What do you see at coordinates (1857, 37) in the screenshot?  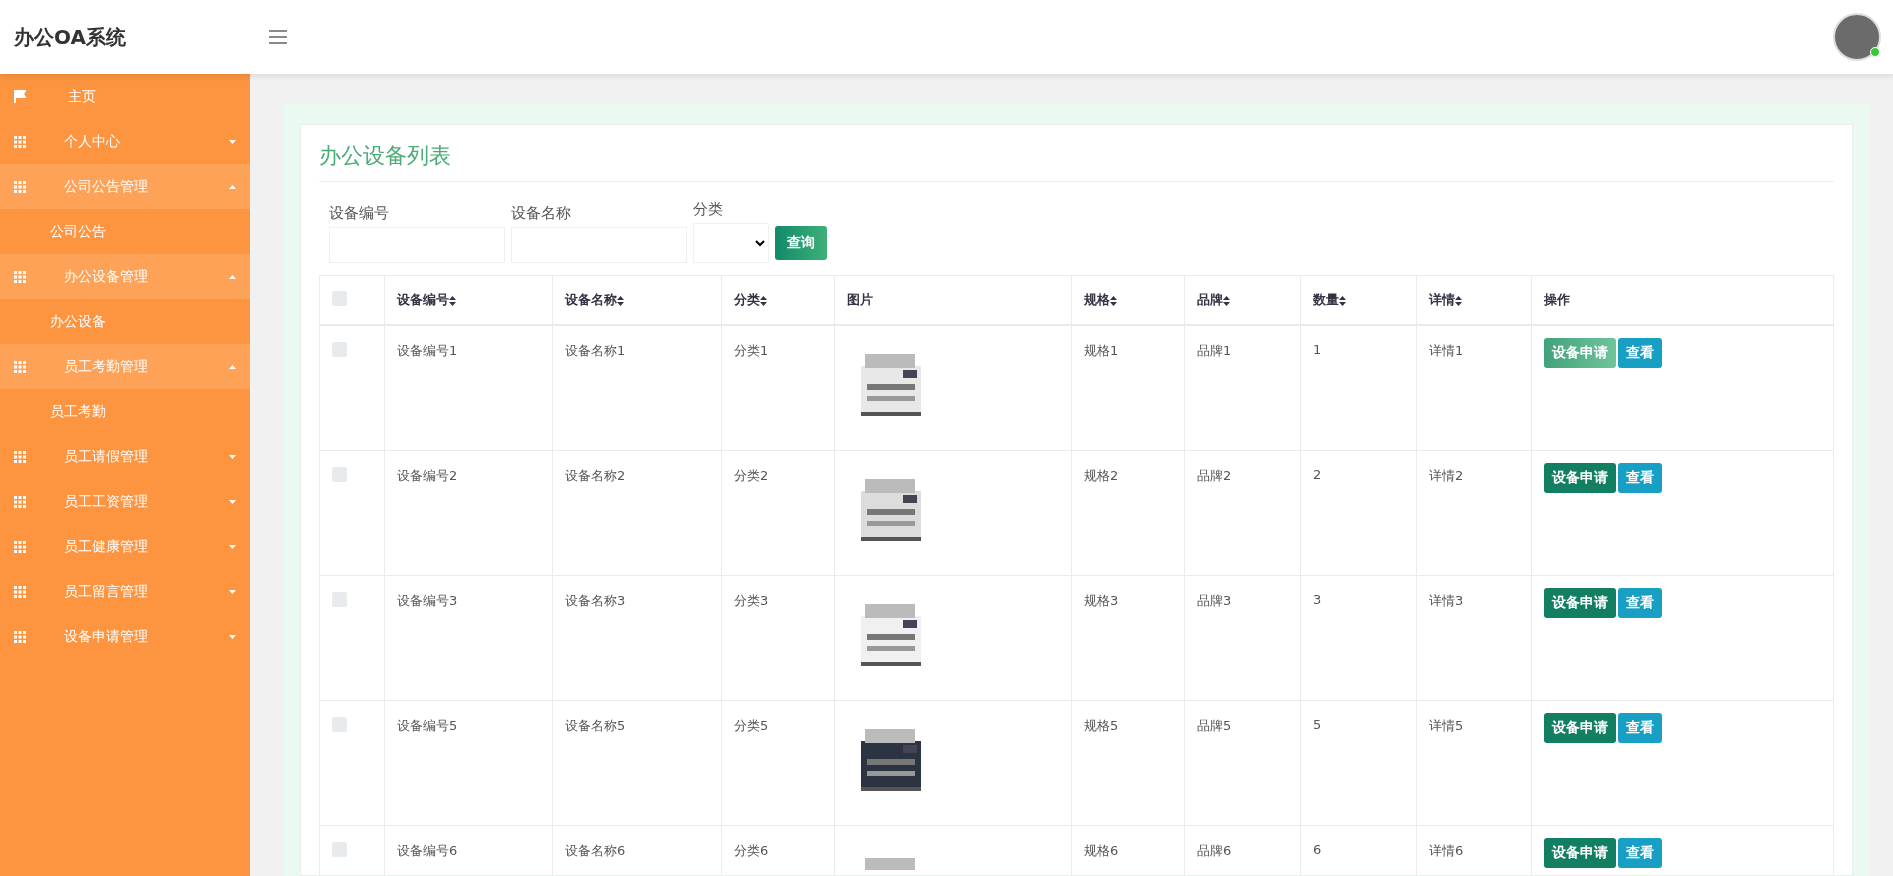 I see `user-avatar` at bounding box center [1857, 37].